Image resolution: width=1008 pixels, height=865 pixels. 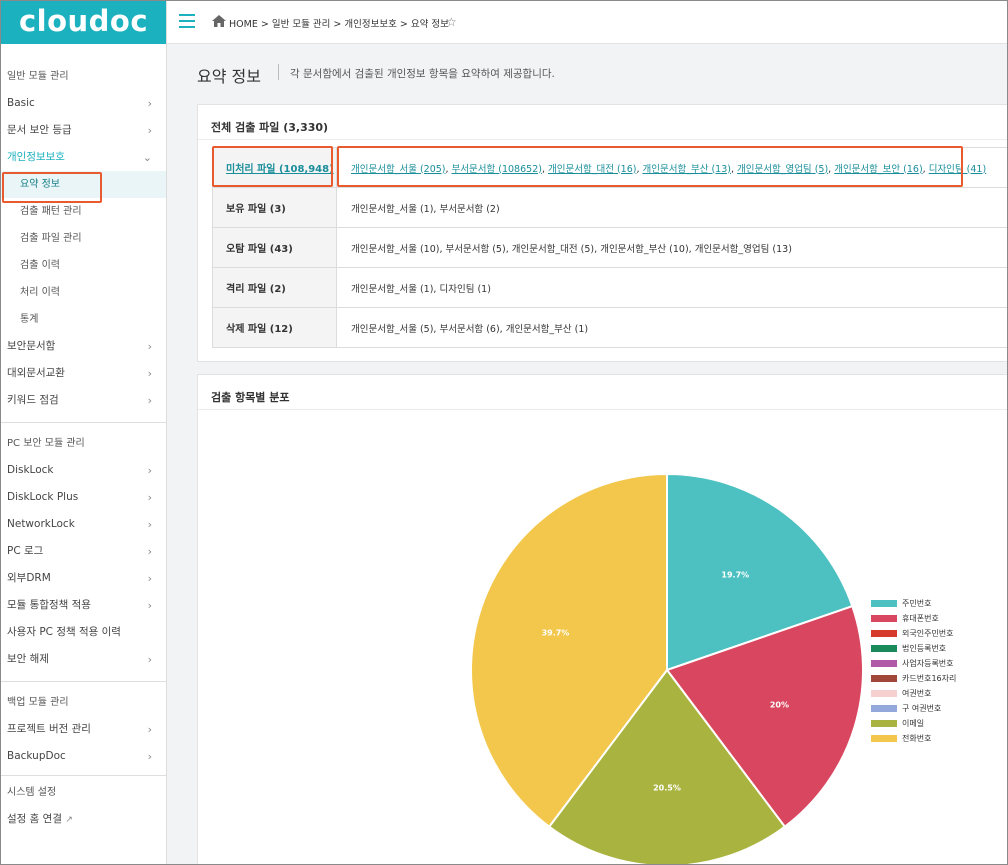 I want to click on legend-item: 휴대폰번호, so click(x=913, y=620).